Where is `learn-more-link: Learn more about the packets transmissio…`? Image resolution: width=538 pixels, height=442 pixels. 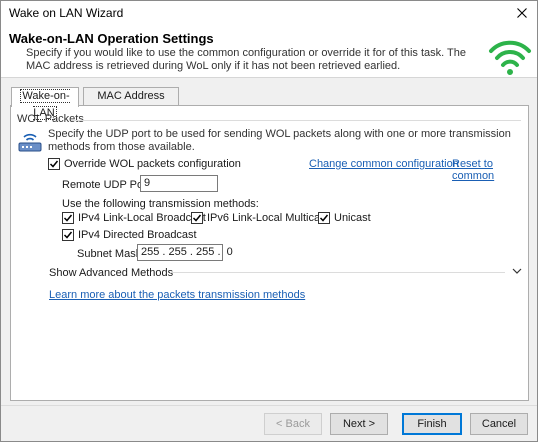 learn-more-link: Learn more about the packets transmissio… is located at coordinates (177, 295).